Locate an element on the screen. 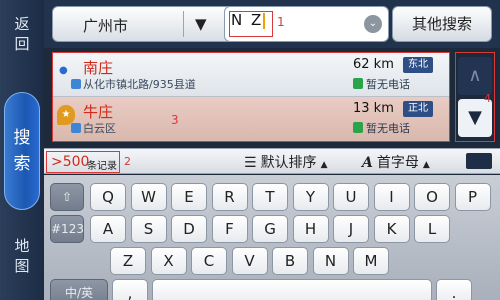 The image size is (500, 300). key-r: R is located at coordinates (229, 197).